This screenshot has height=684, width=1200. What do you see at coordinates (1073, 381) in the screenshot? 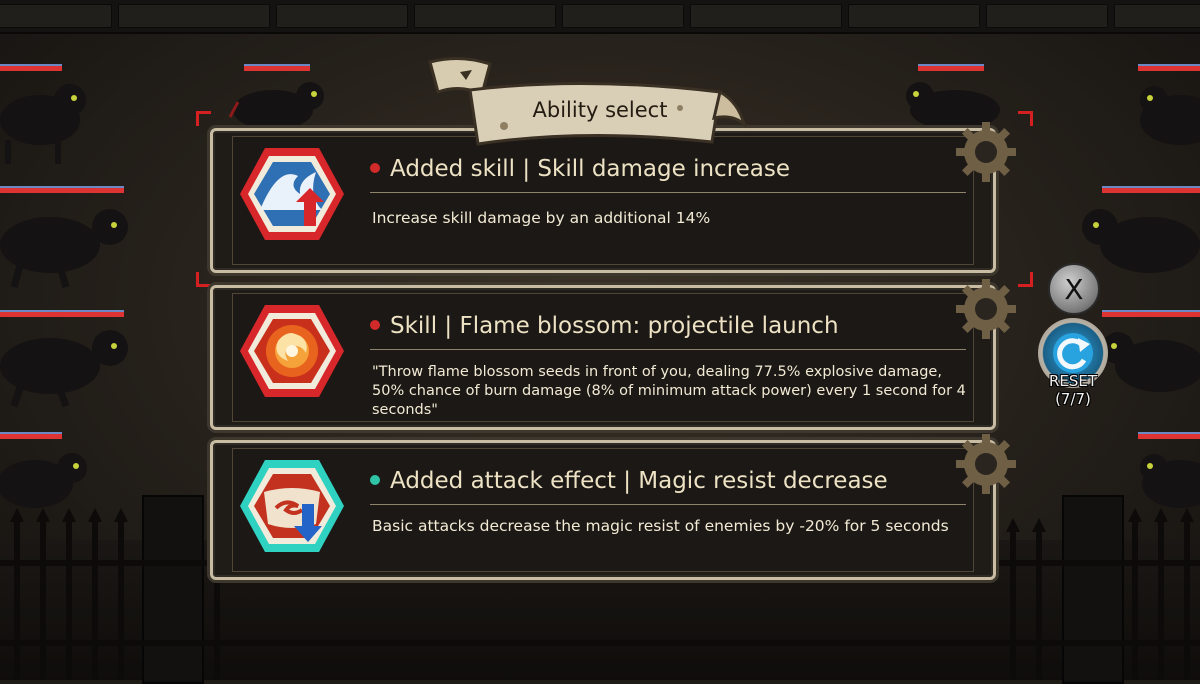
I see `reset-label: RESET` at bounding box center [1073, 381].